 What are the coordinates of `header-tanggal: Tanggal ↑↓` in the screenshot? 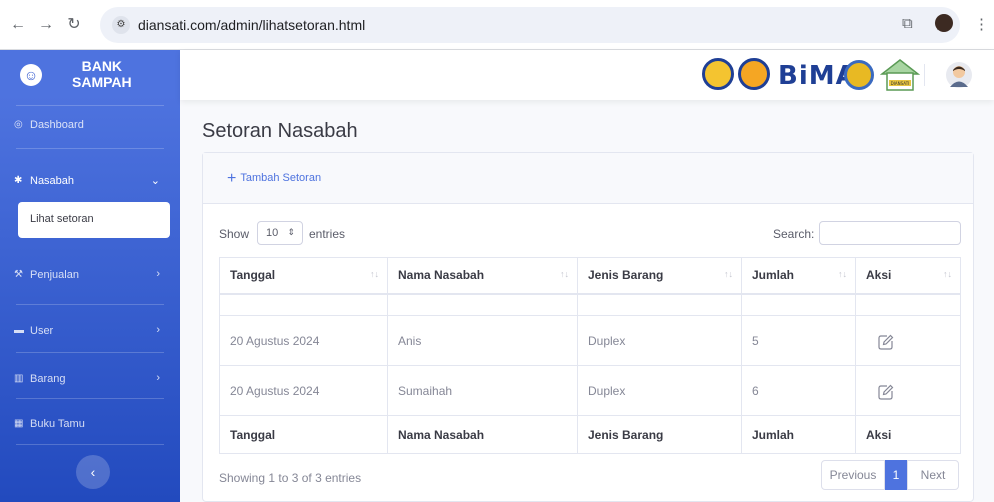 It's located at (303, 276).